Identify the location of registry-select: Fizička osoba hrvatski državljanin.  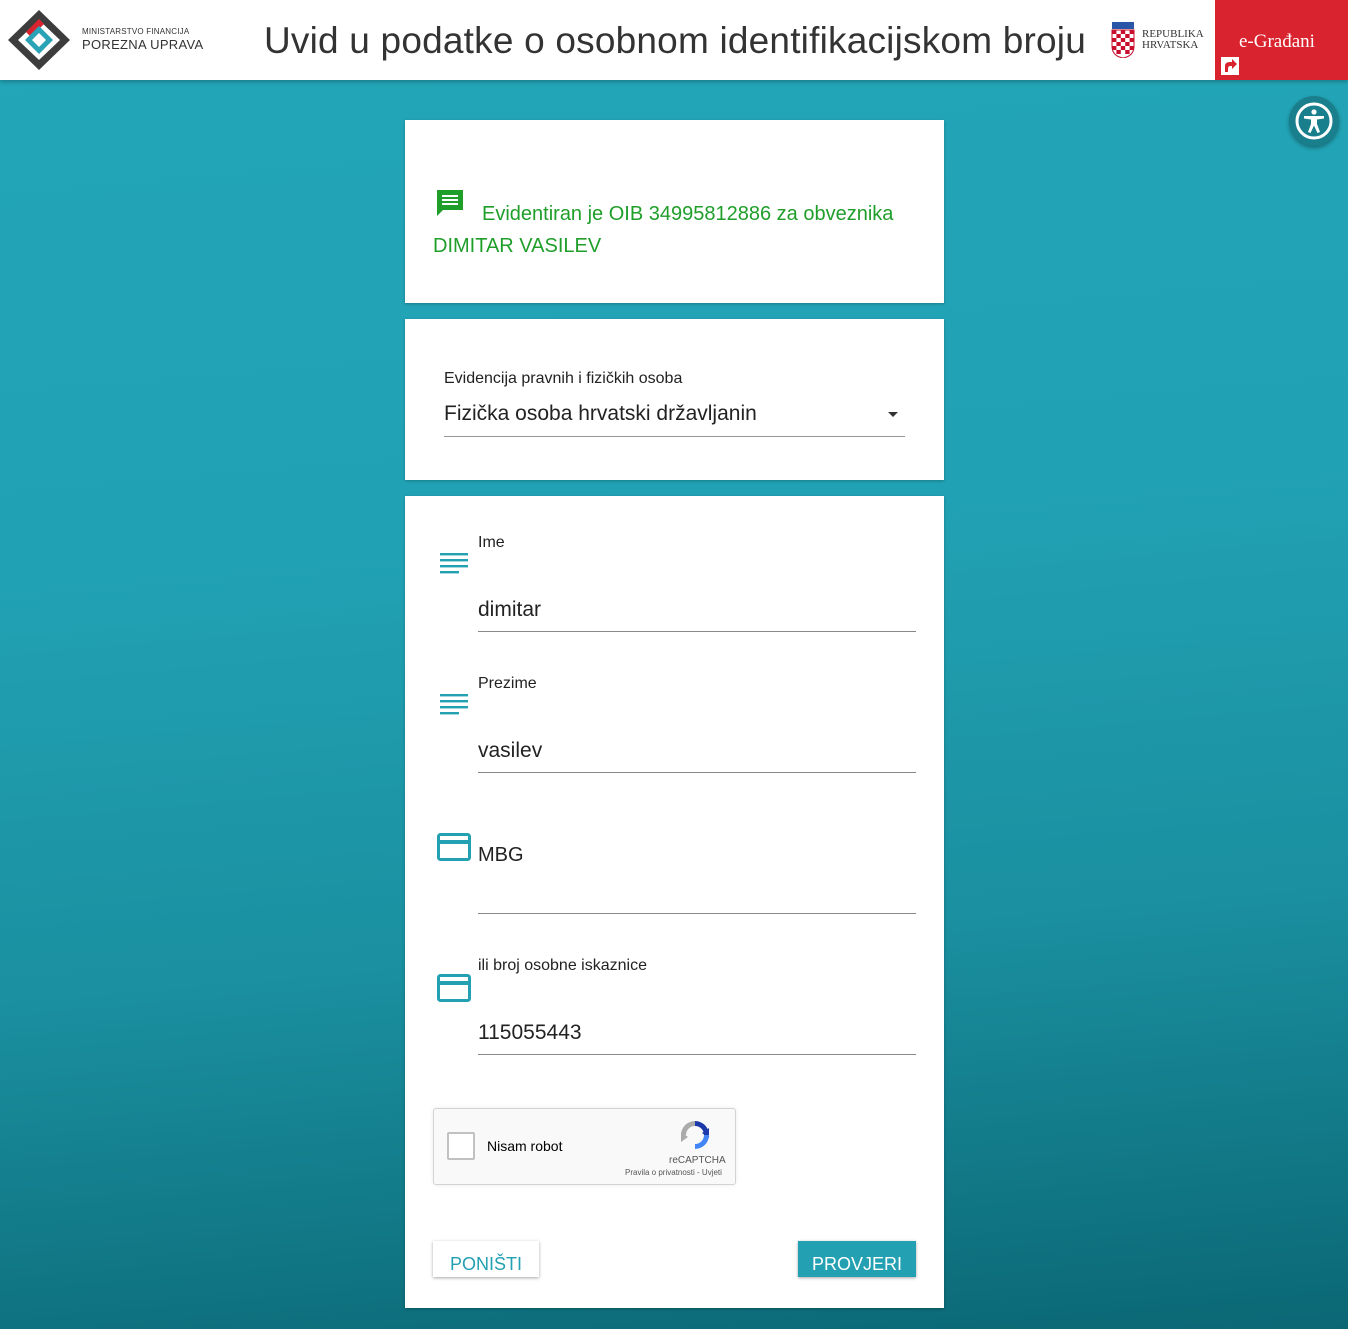
(600, 414).